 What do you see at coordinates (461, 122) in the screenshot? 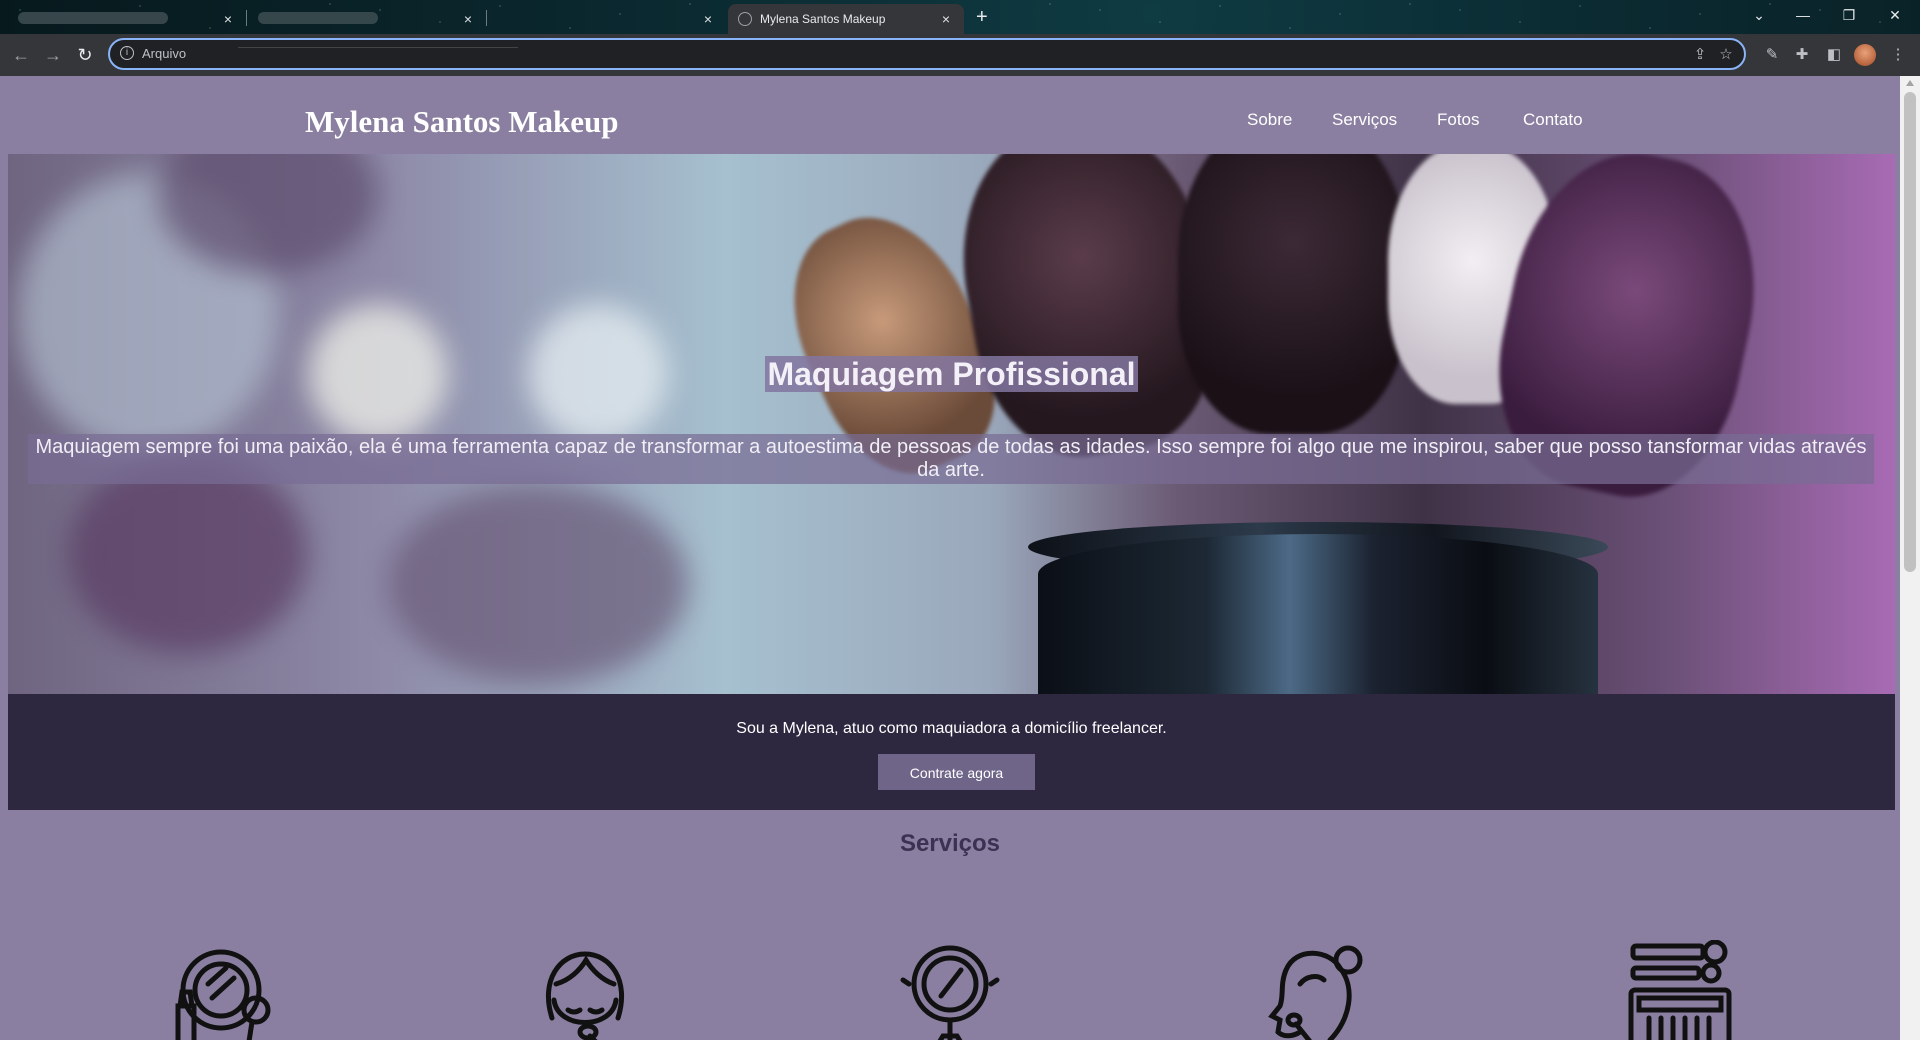
I see `site-logo: Mylena Santos Makeup` at bounding box center [461, 122].